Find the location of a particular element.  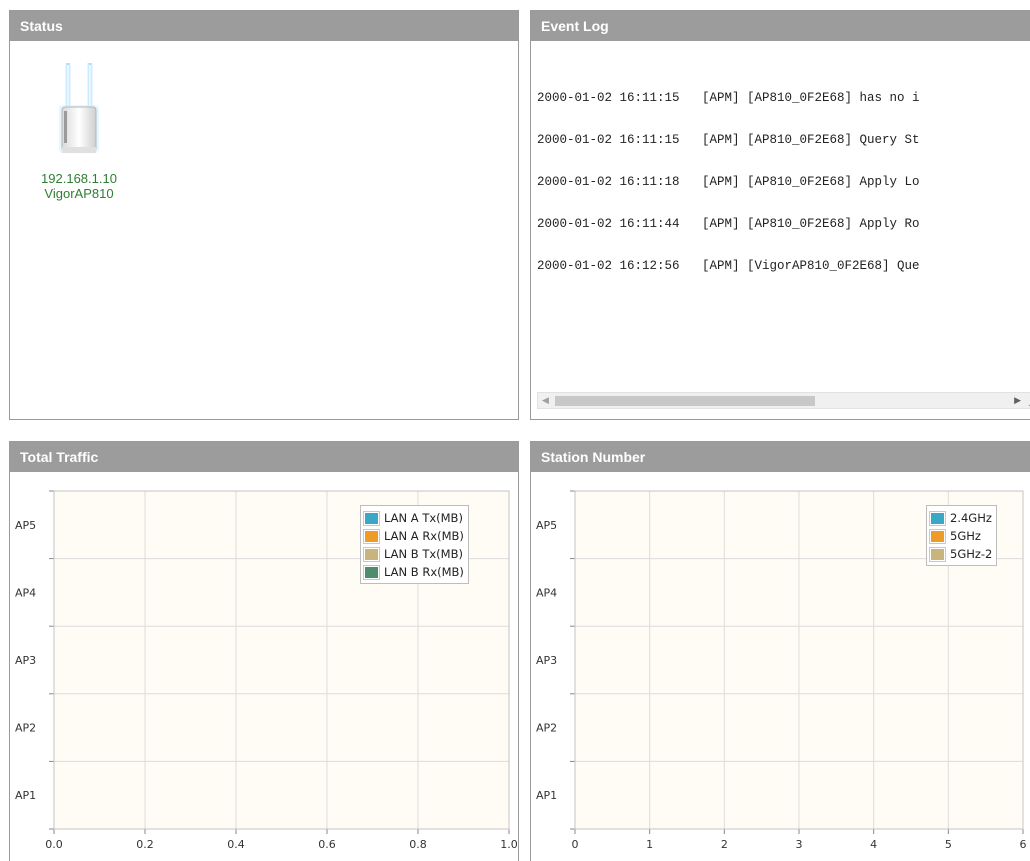

x-tick-label: 3 is located at coordinates (799, 844).